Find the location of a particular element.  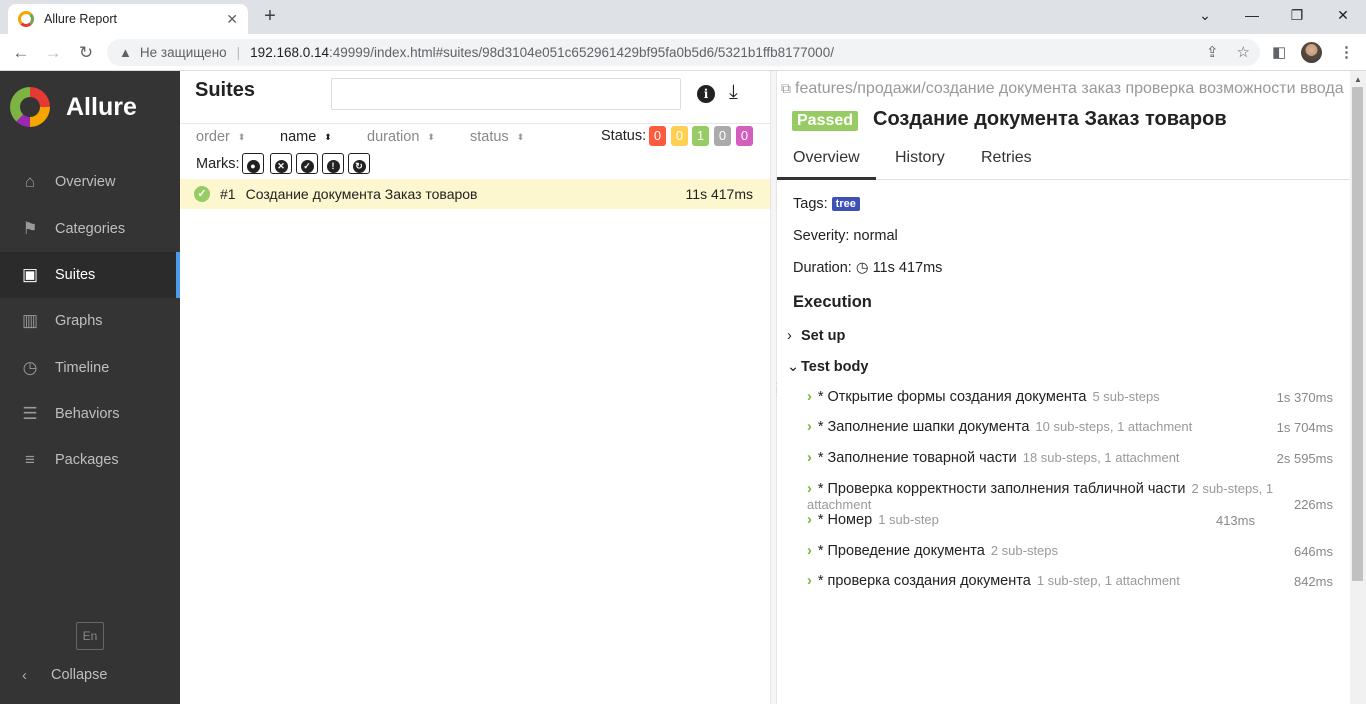

status-failed-toggle: 0 is located at coordinates (657, 136).